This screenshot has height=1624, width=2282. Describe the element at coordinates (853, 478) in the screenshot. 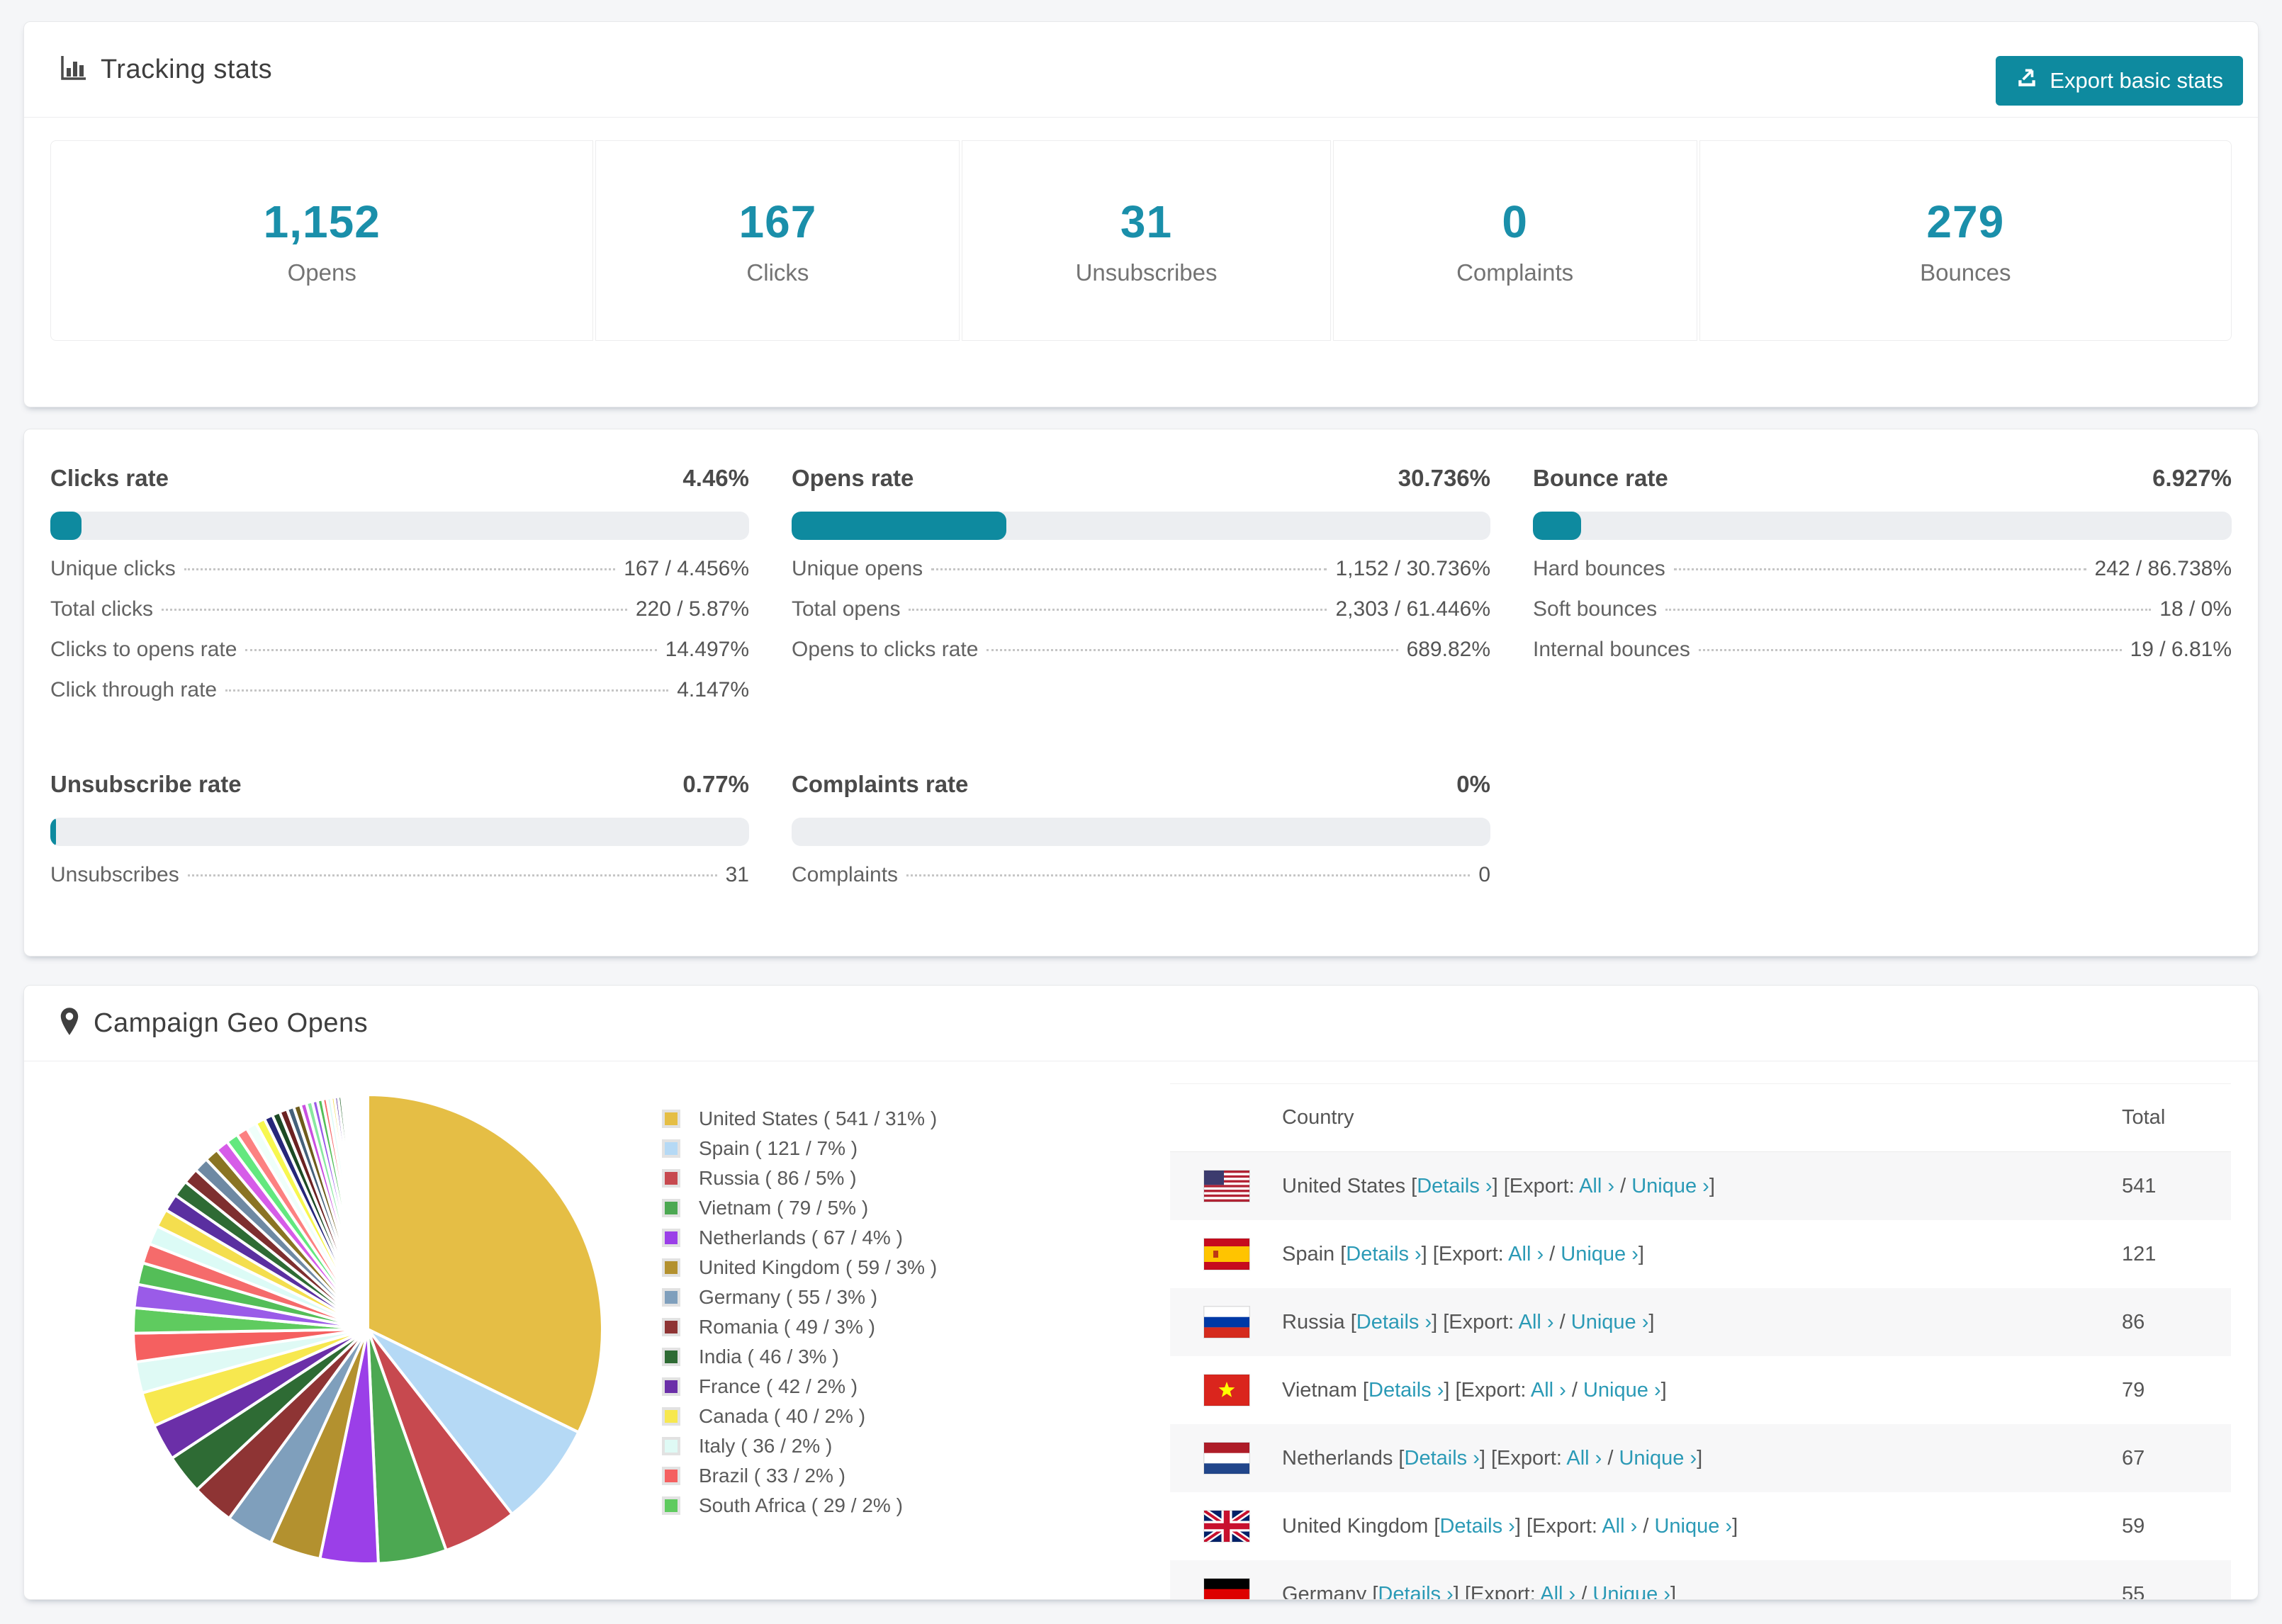

I see `rate-title: Opens rate` at that location.